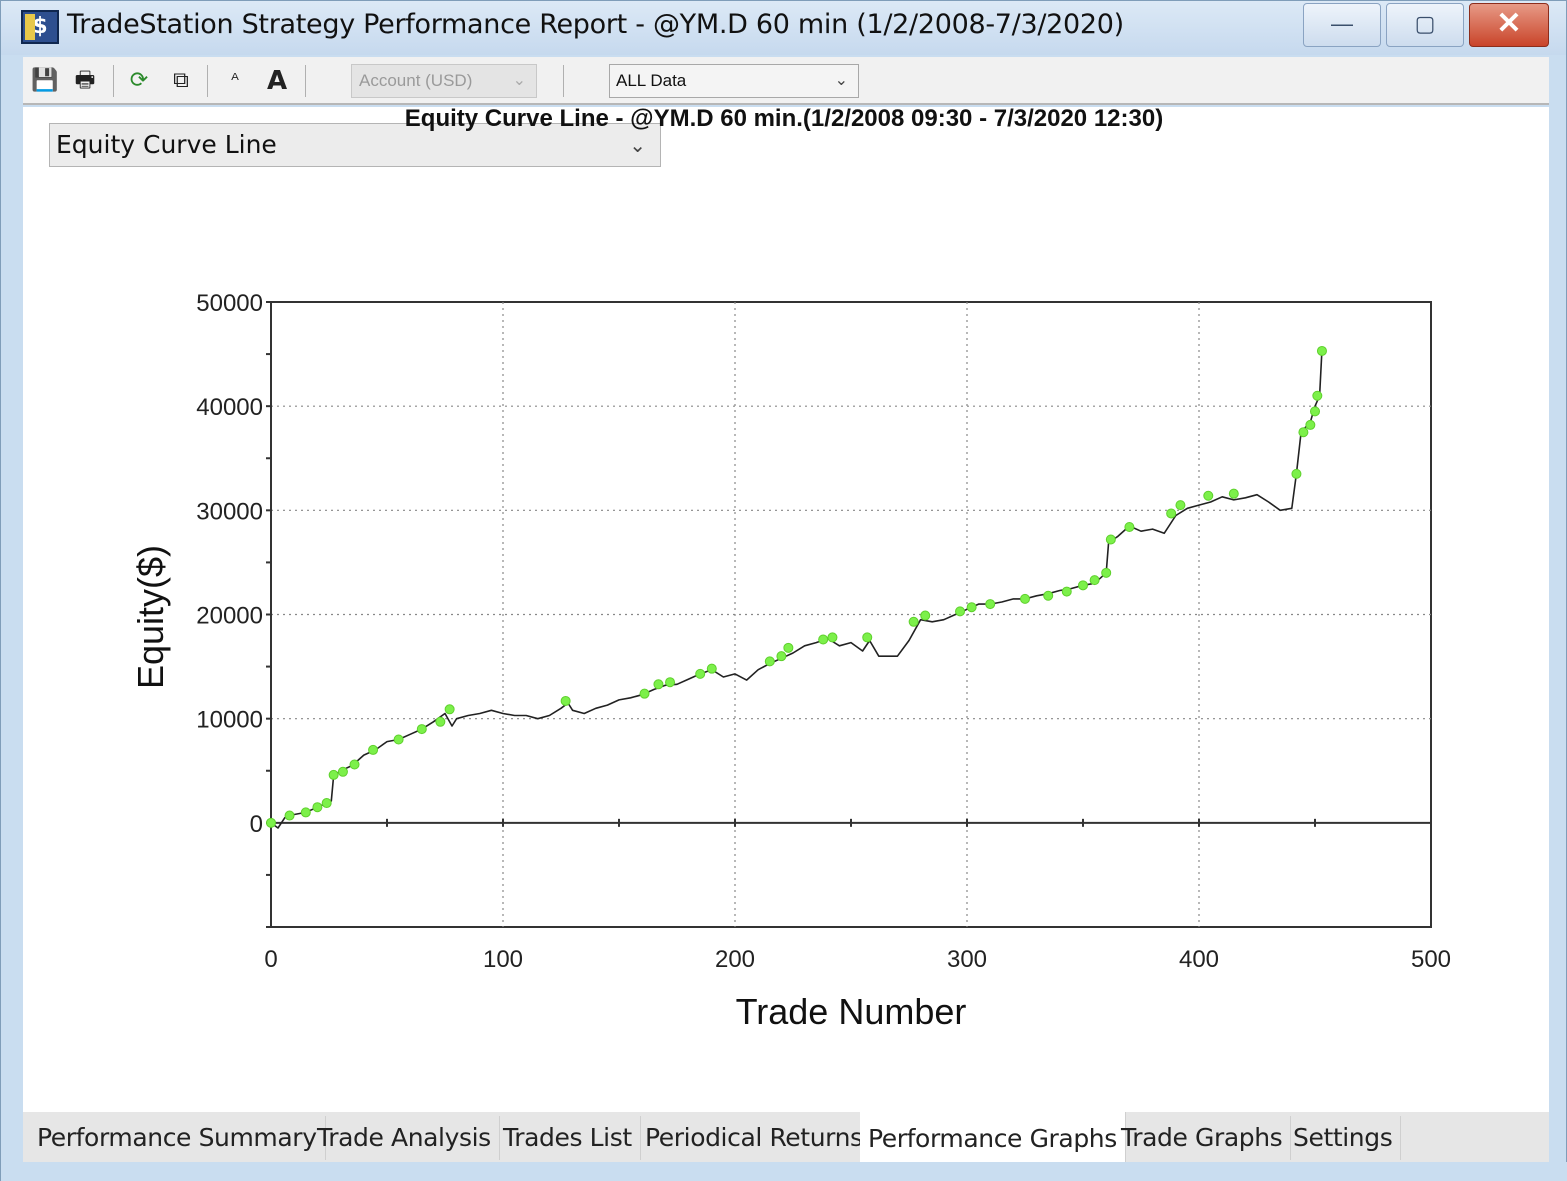 This screenshot has width=1567, height=1181. I want to click on tab-trade-graphs: Trade Graphs, so click(1202, 1138).